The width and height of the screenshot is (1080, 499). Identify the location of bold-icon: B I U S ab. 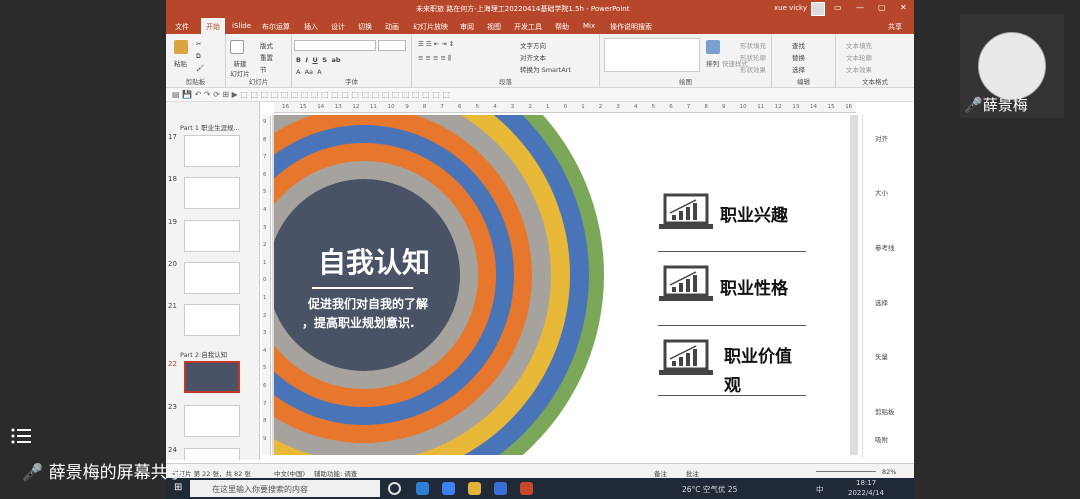
(318, 60).